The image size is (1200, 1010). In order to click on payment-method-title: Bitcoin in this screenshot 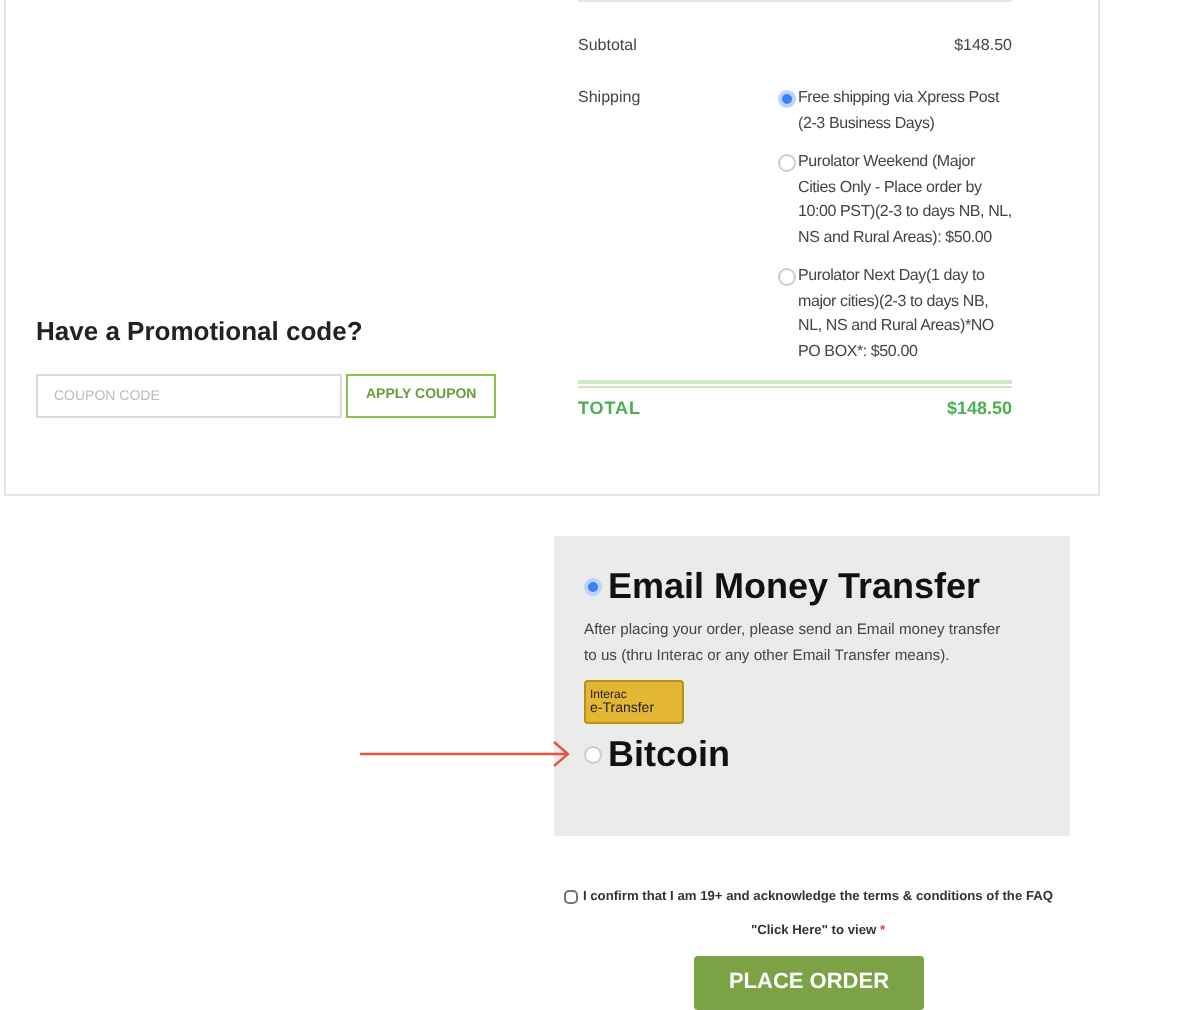, I will do `click(669, 754)`.